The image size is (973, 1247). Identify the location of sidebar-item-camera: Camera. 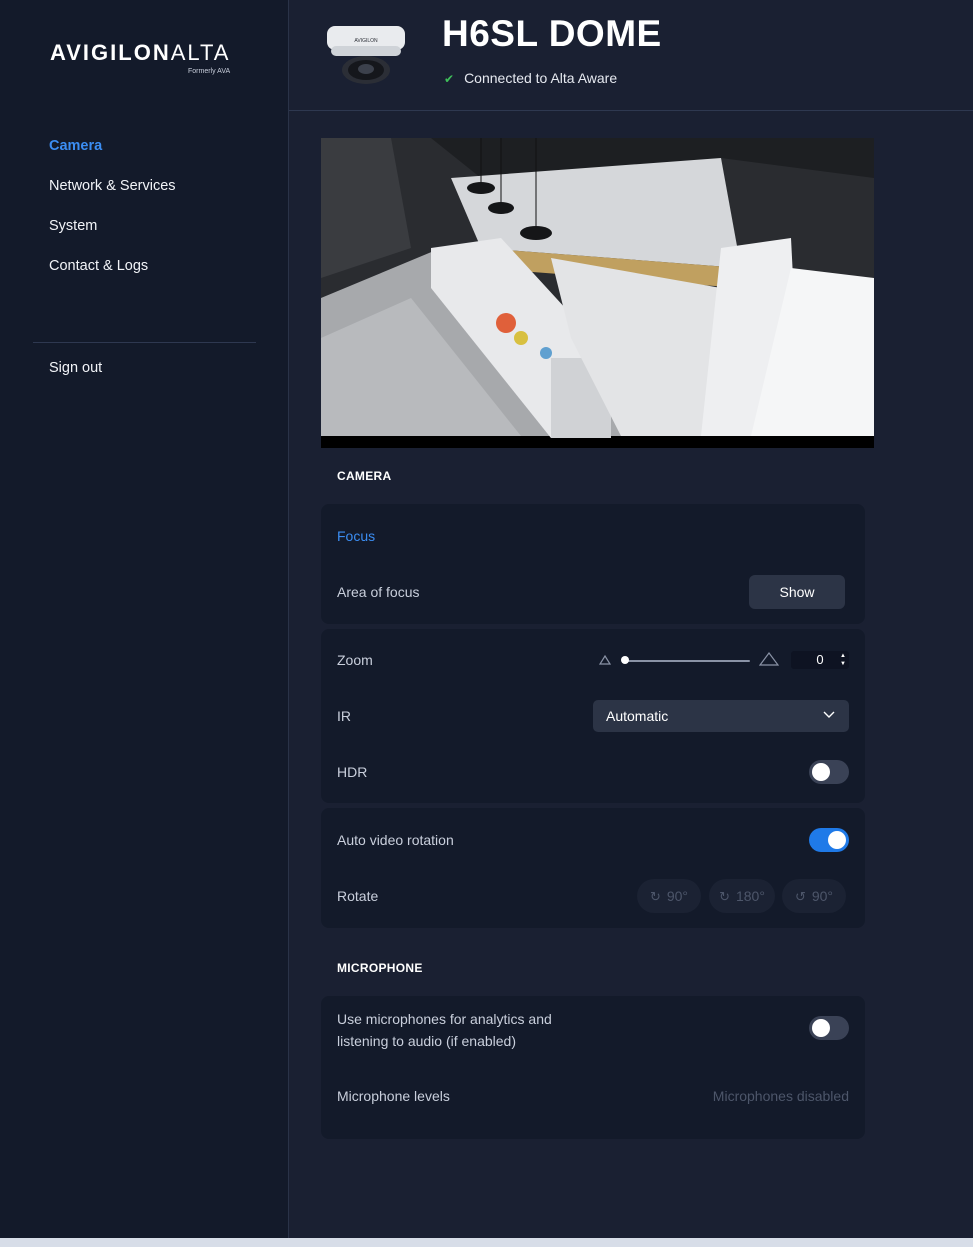
(112, 156).